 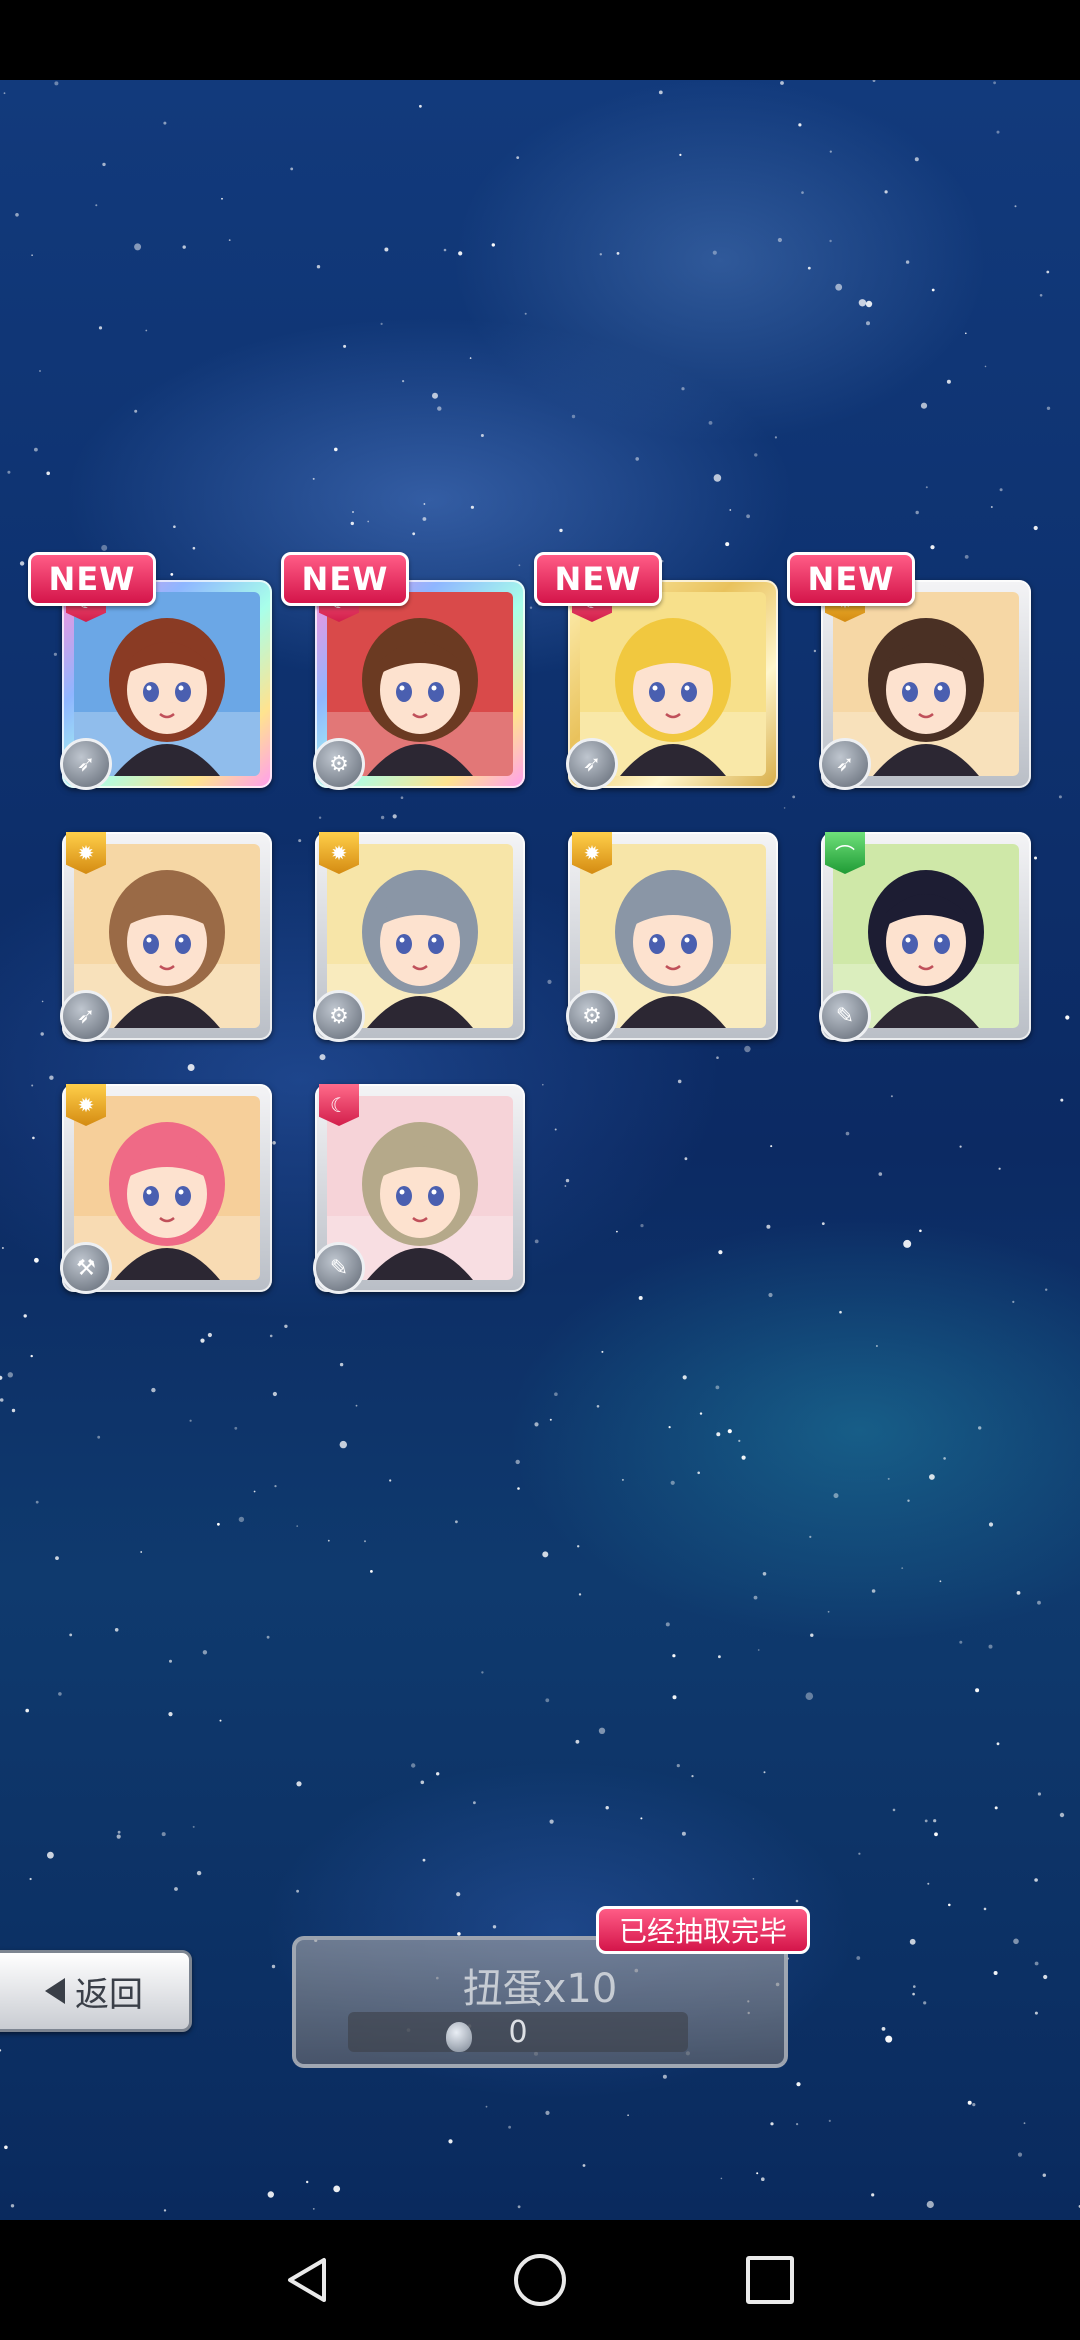 I want to click on result-card: ☾⚙, so click(x=419, y=685).